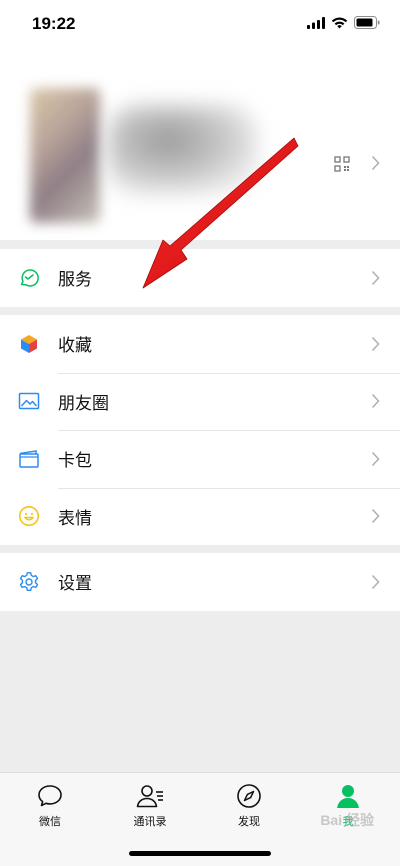 Image resolution: width=400 pixels, height=866 pixels. What do you see at coordinates (75, 280) in the screenshot?
I see `menu-item-label: 服务` at bounding box center [75, 280].